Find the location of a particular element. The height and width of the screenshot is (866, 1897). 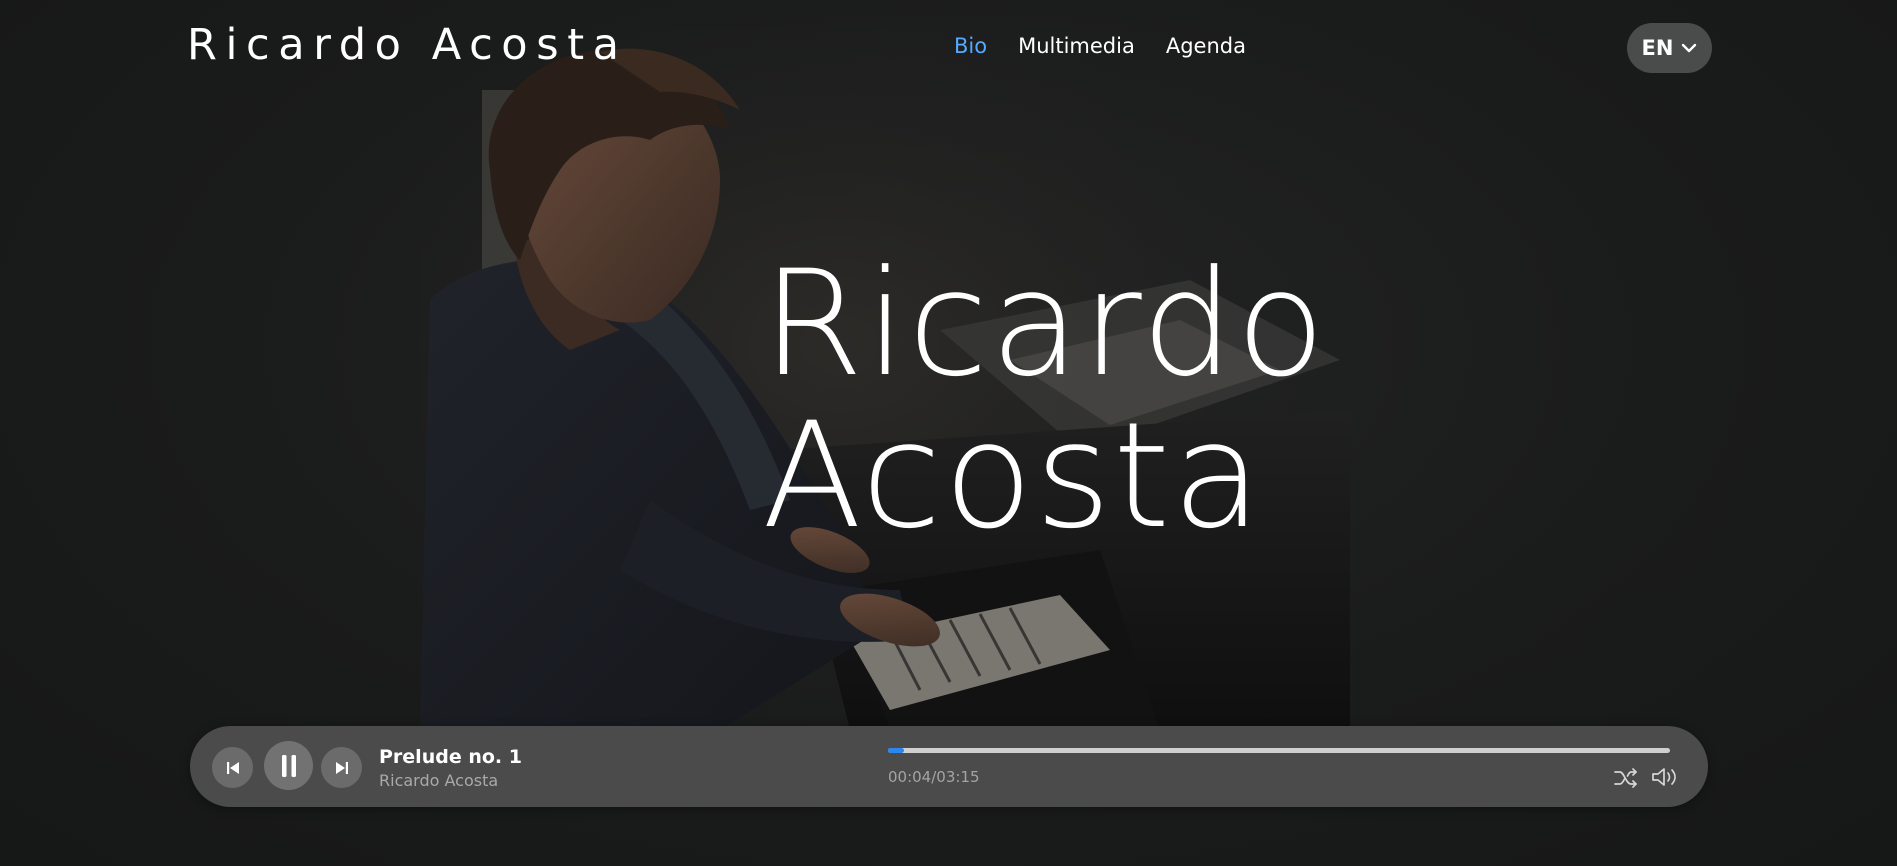

progress-fill is located at coordinates (896, 750).